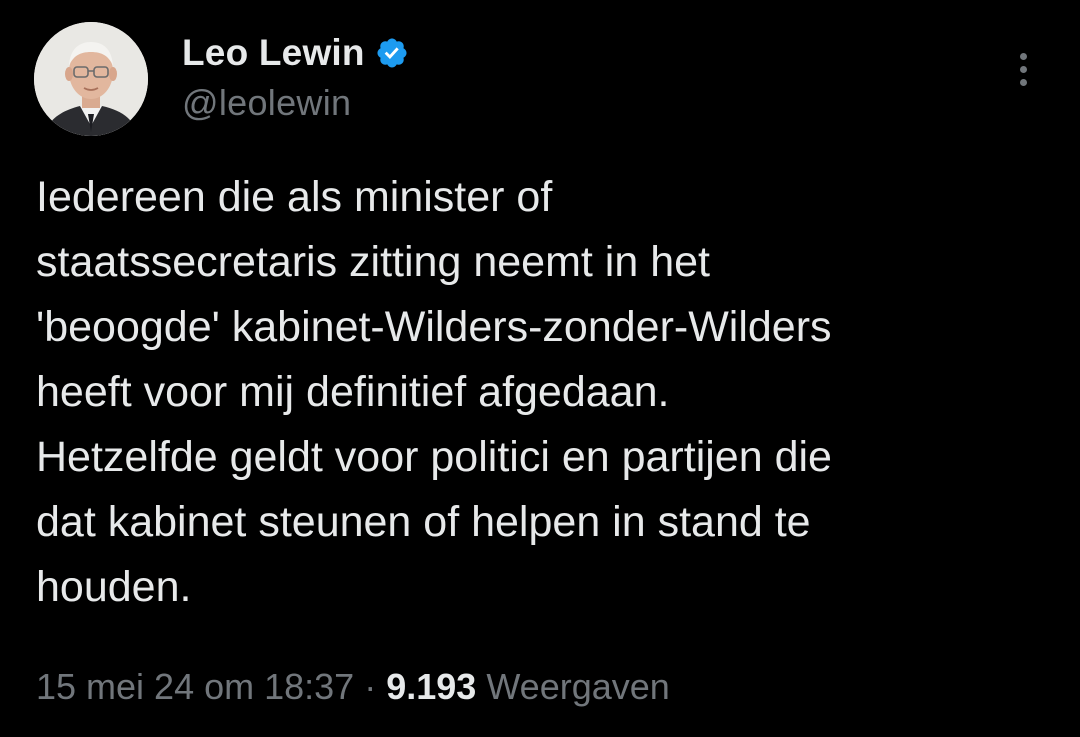 The image size is (1080, 737). I want to click on tweet-text-line: 'beoogde' kabinet-Wilders-zonder-Wilders, so click(434, 327).